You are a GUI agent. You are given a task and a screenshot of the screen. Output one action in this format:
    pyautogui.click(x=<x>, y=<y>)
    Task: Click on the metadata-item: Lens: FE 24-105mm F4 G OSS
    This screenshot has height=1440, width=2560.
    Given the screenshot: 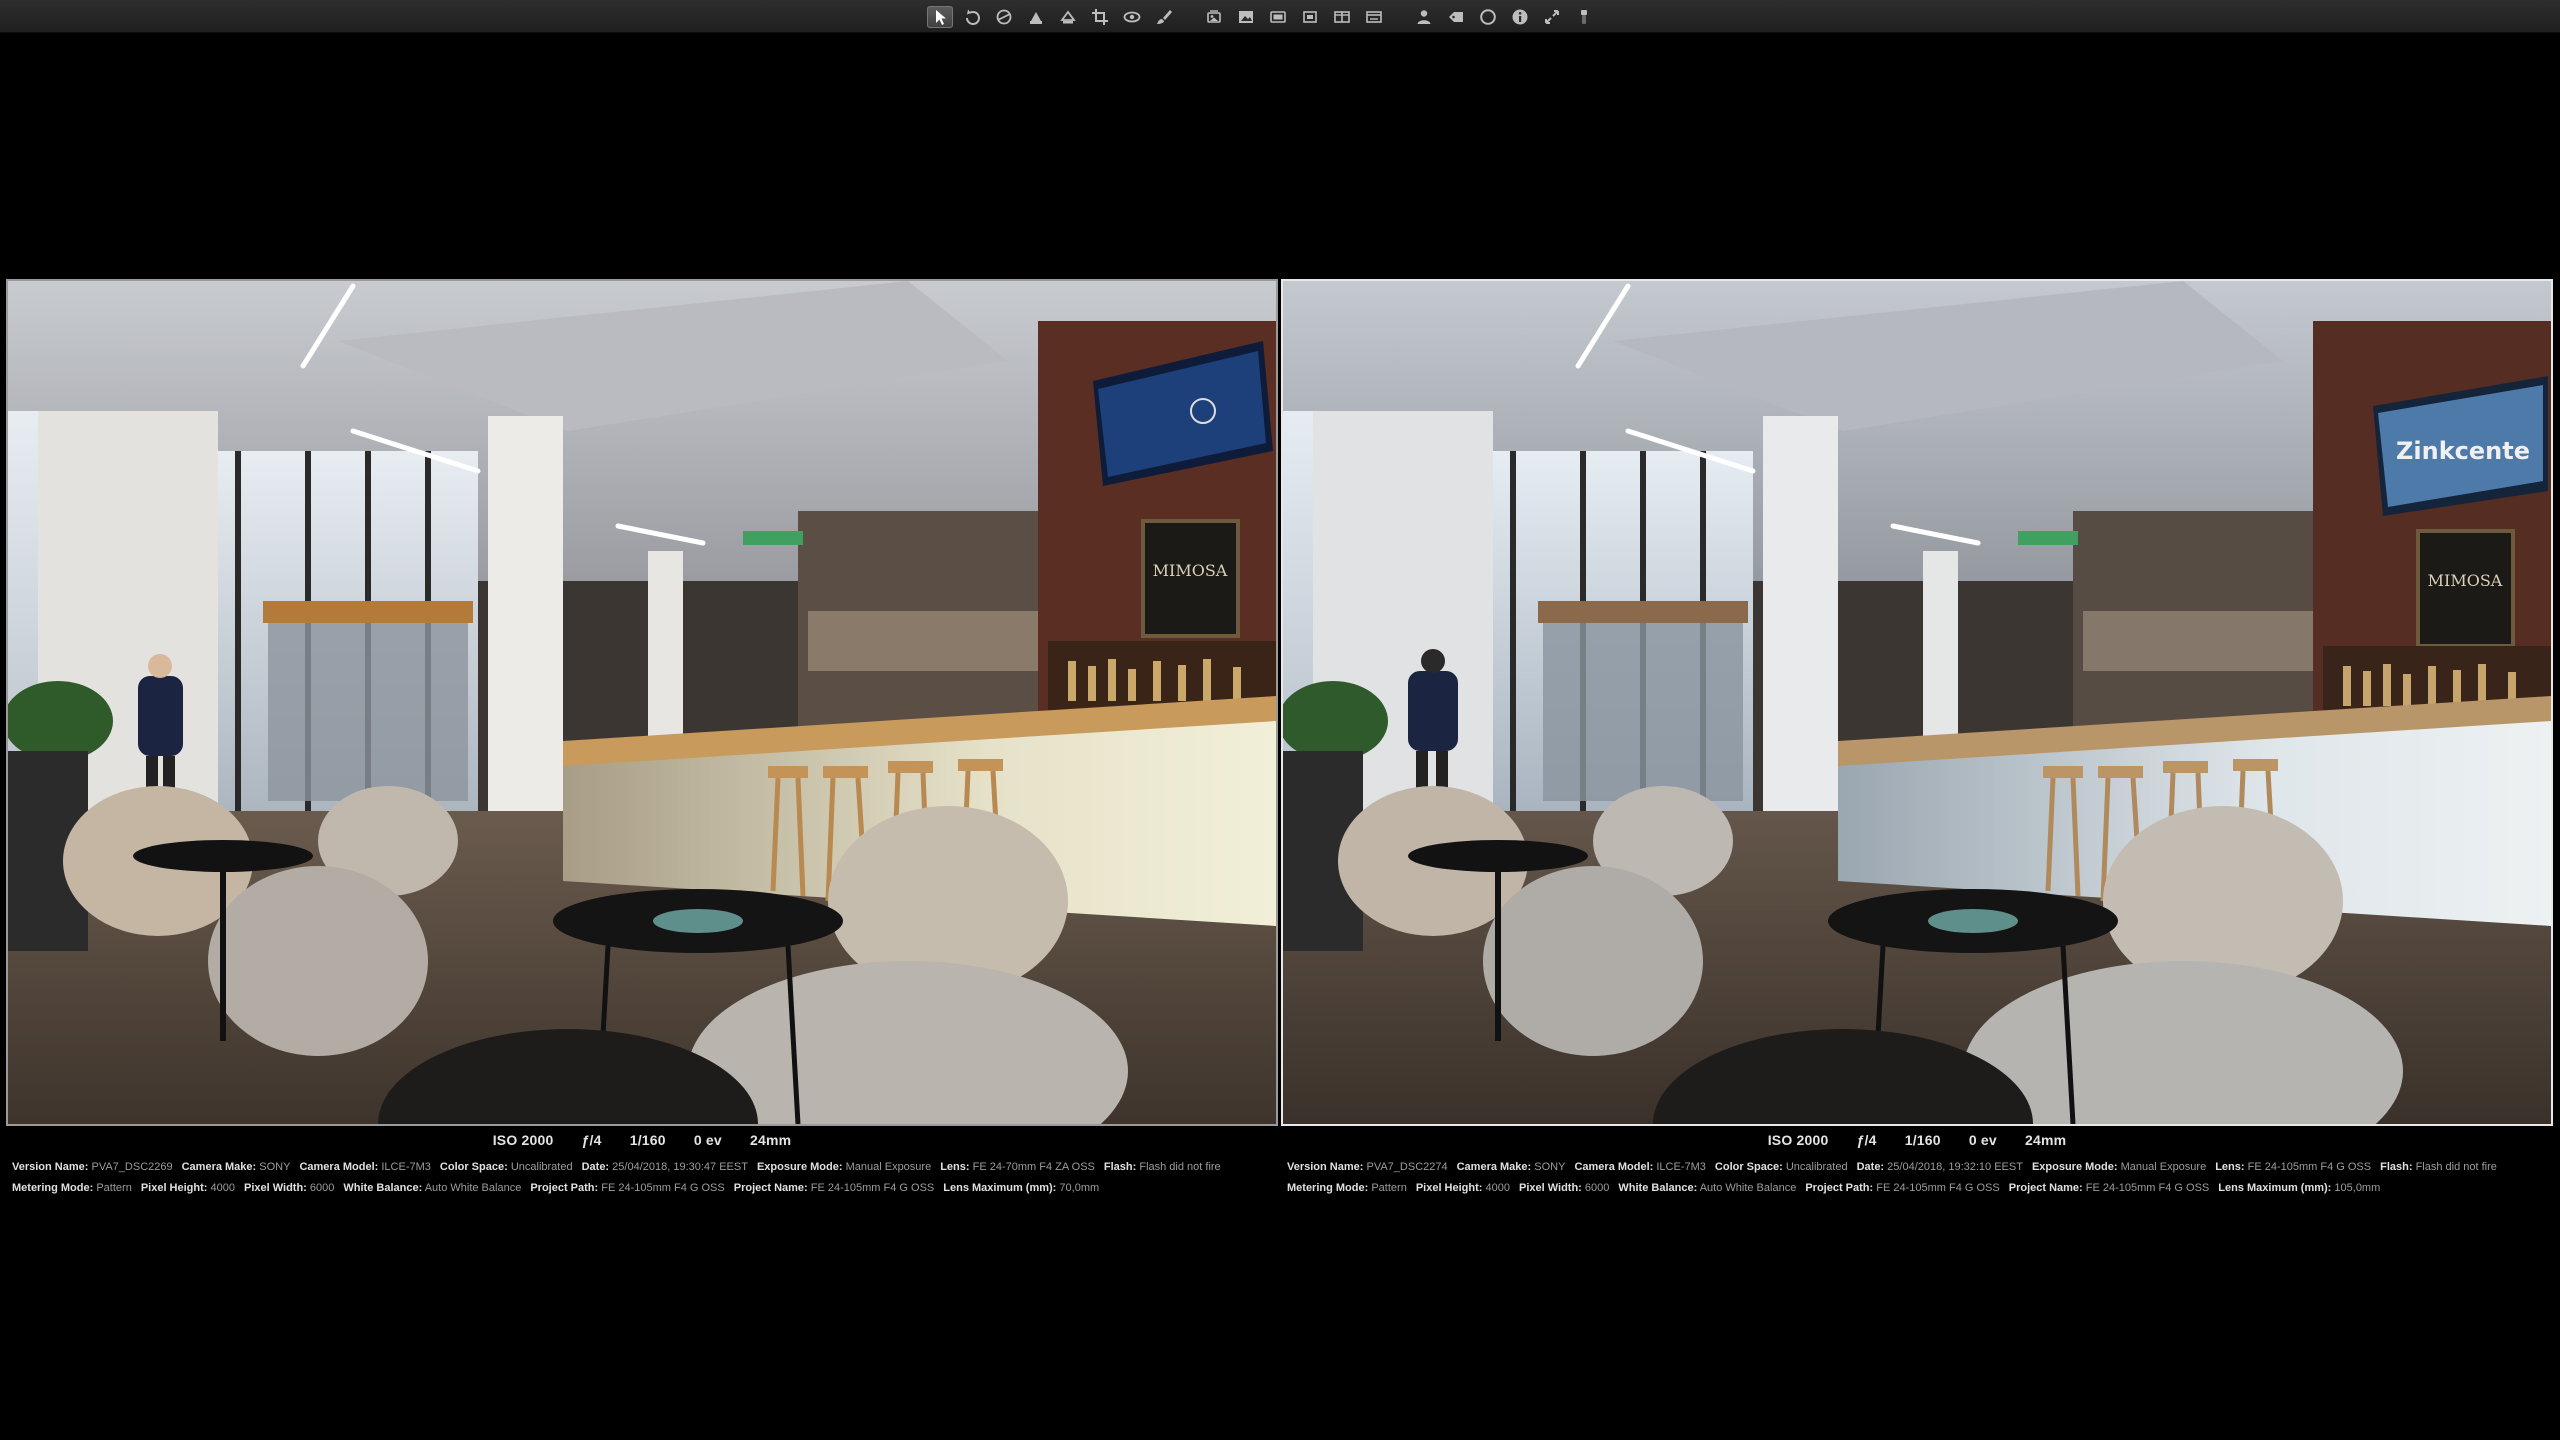 What is the action you would take?
    pyautogui.click(x=2293, y=1167)
    